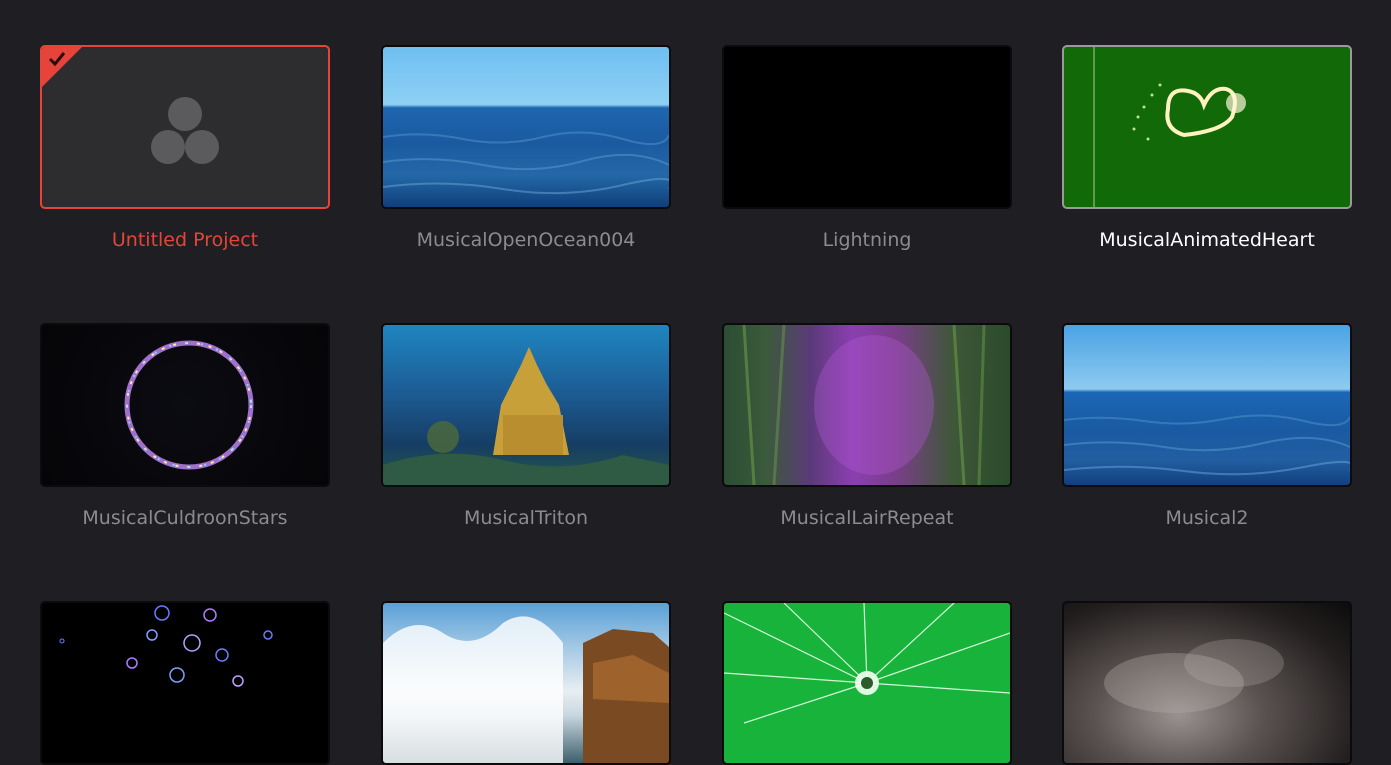 The image size is (1391, 765). Describe the element at coordinates (57, 59) in the screenshot. I see `checkmark-icon` at that location.